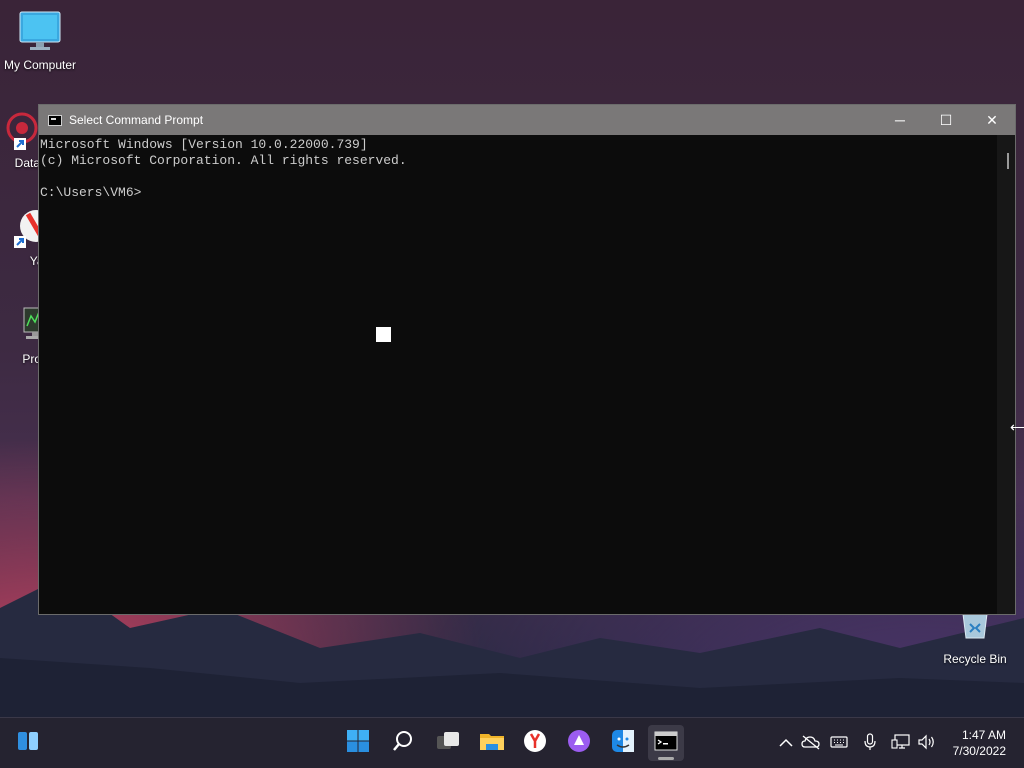 This screenshot has height=768, width=1024. What do you see at coordinates (512, 742) in the screenshot?
I see `taskbar: 1:47 AM 7/30/2022` at bounding box center [512, 742].